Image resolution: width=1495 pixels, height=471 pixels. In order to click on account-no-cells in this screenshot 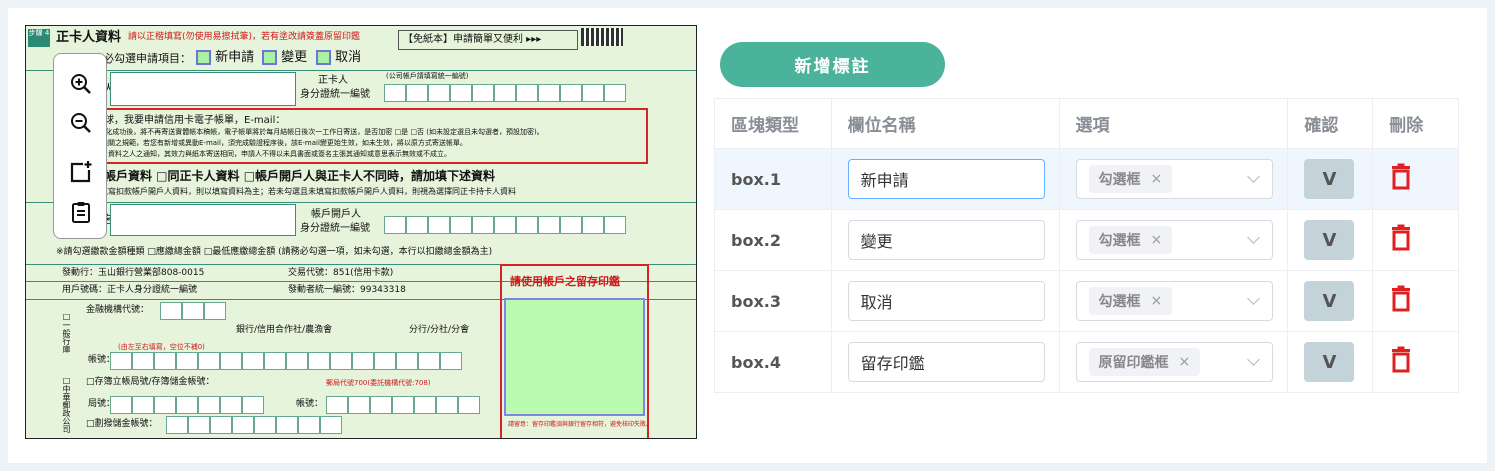, I will do `click(286, 361)`.